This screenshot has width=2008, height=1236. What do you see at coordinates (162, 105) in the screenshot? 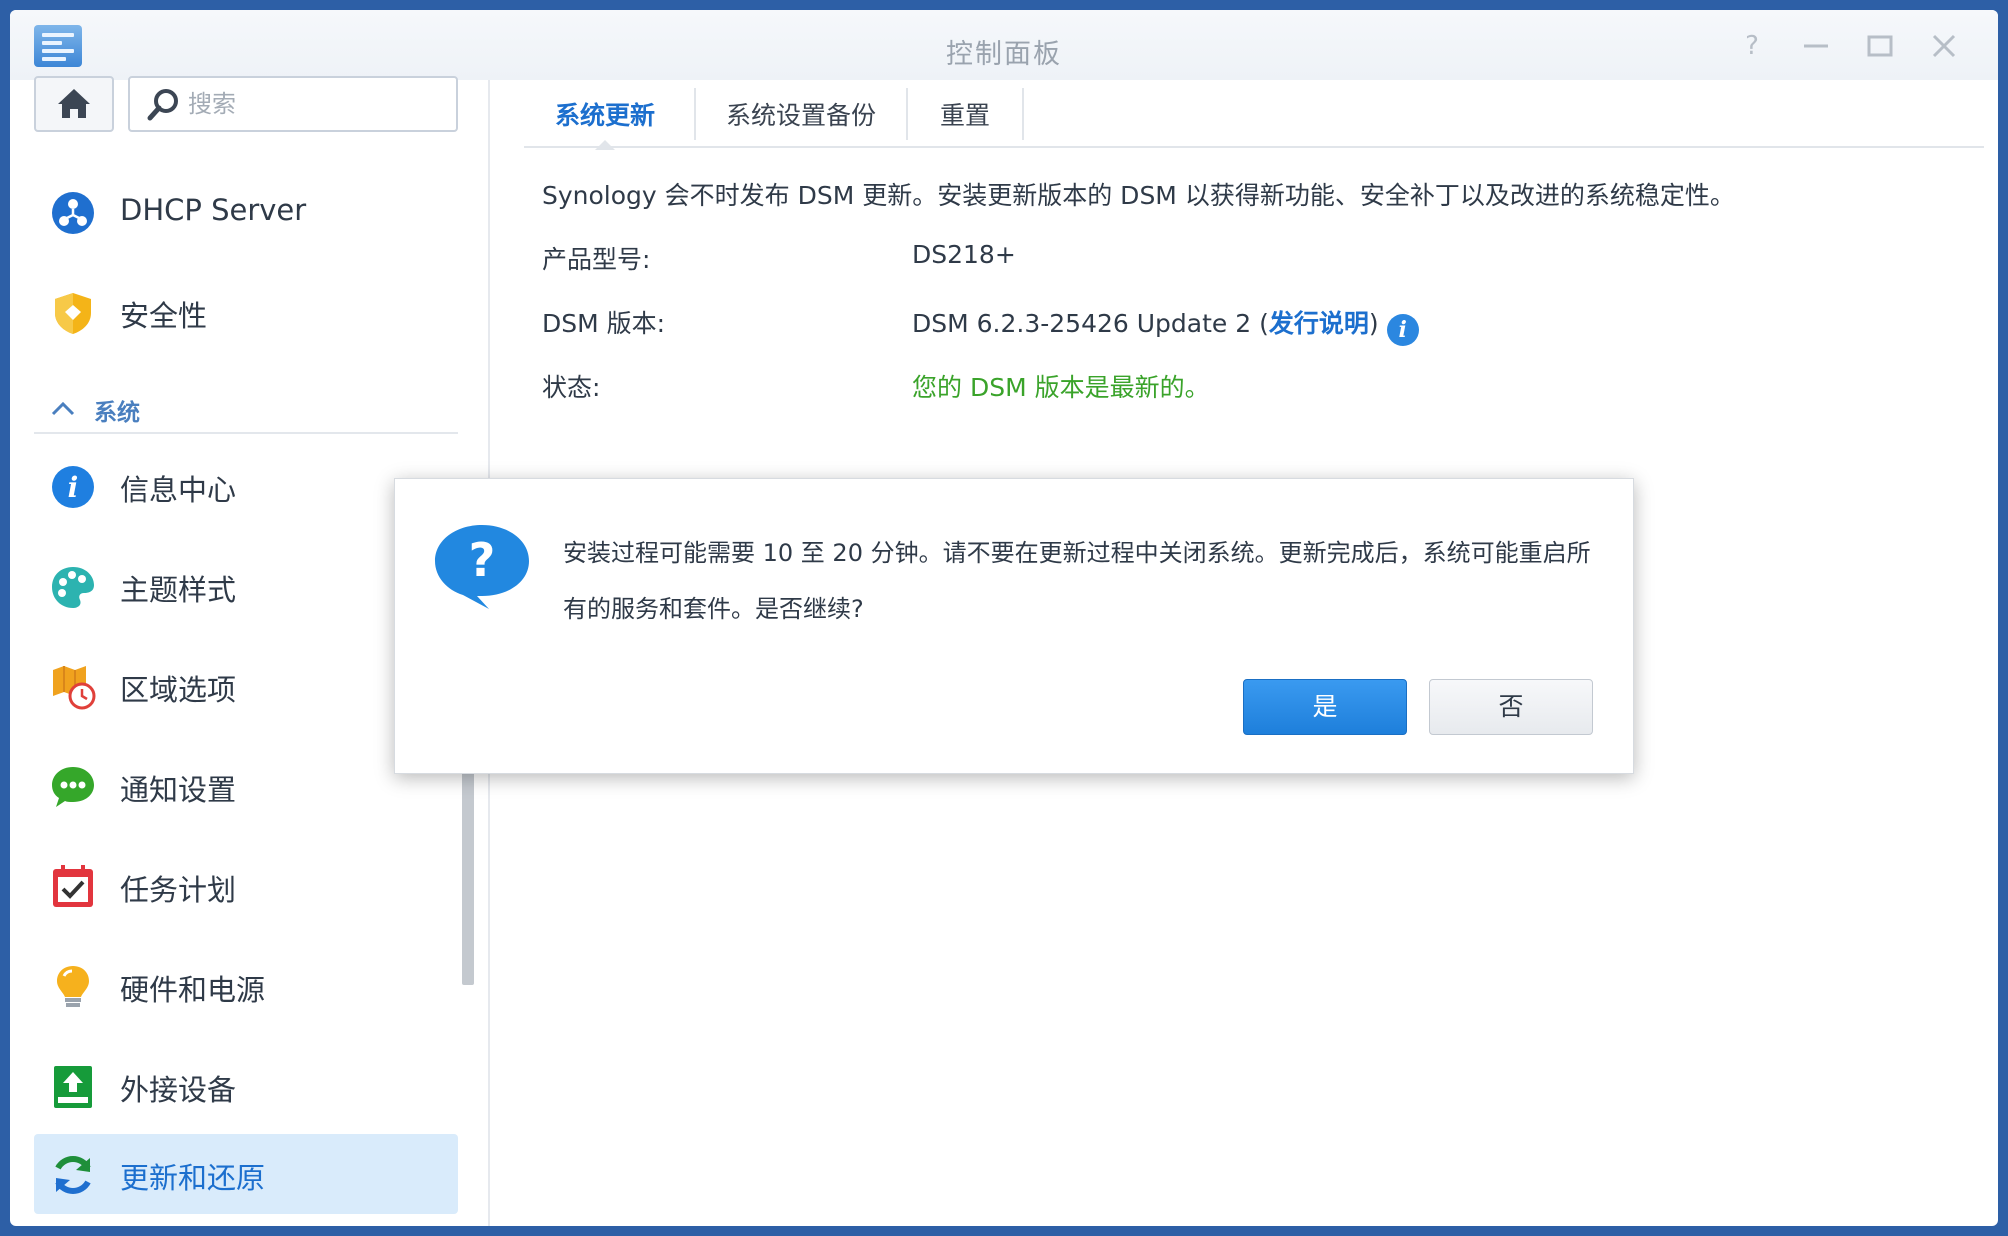
I see `search-icon` at bounding box center [162, 105].